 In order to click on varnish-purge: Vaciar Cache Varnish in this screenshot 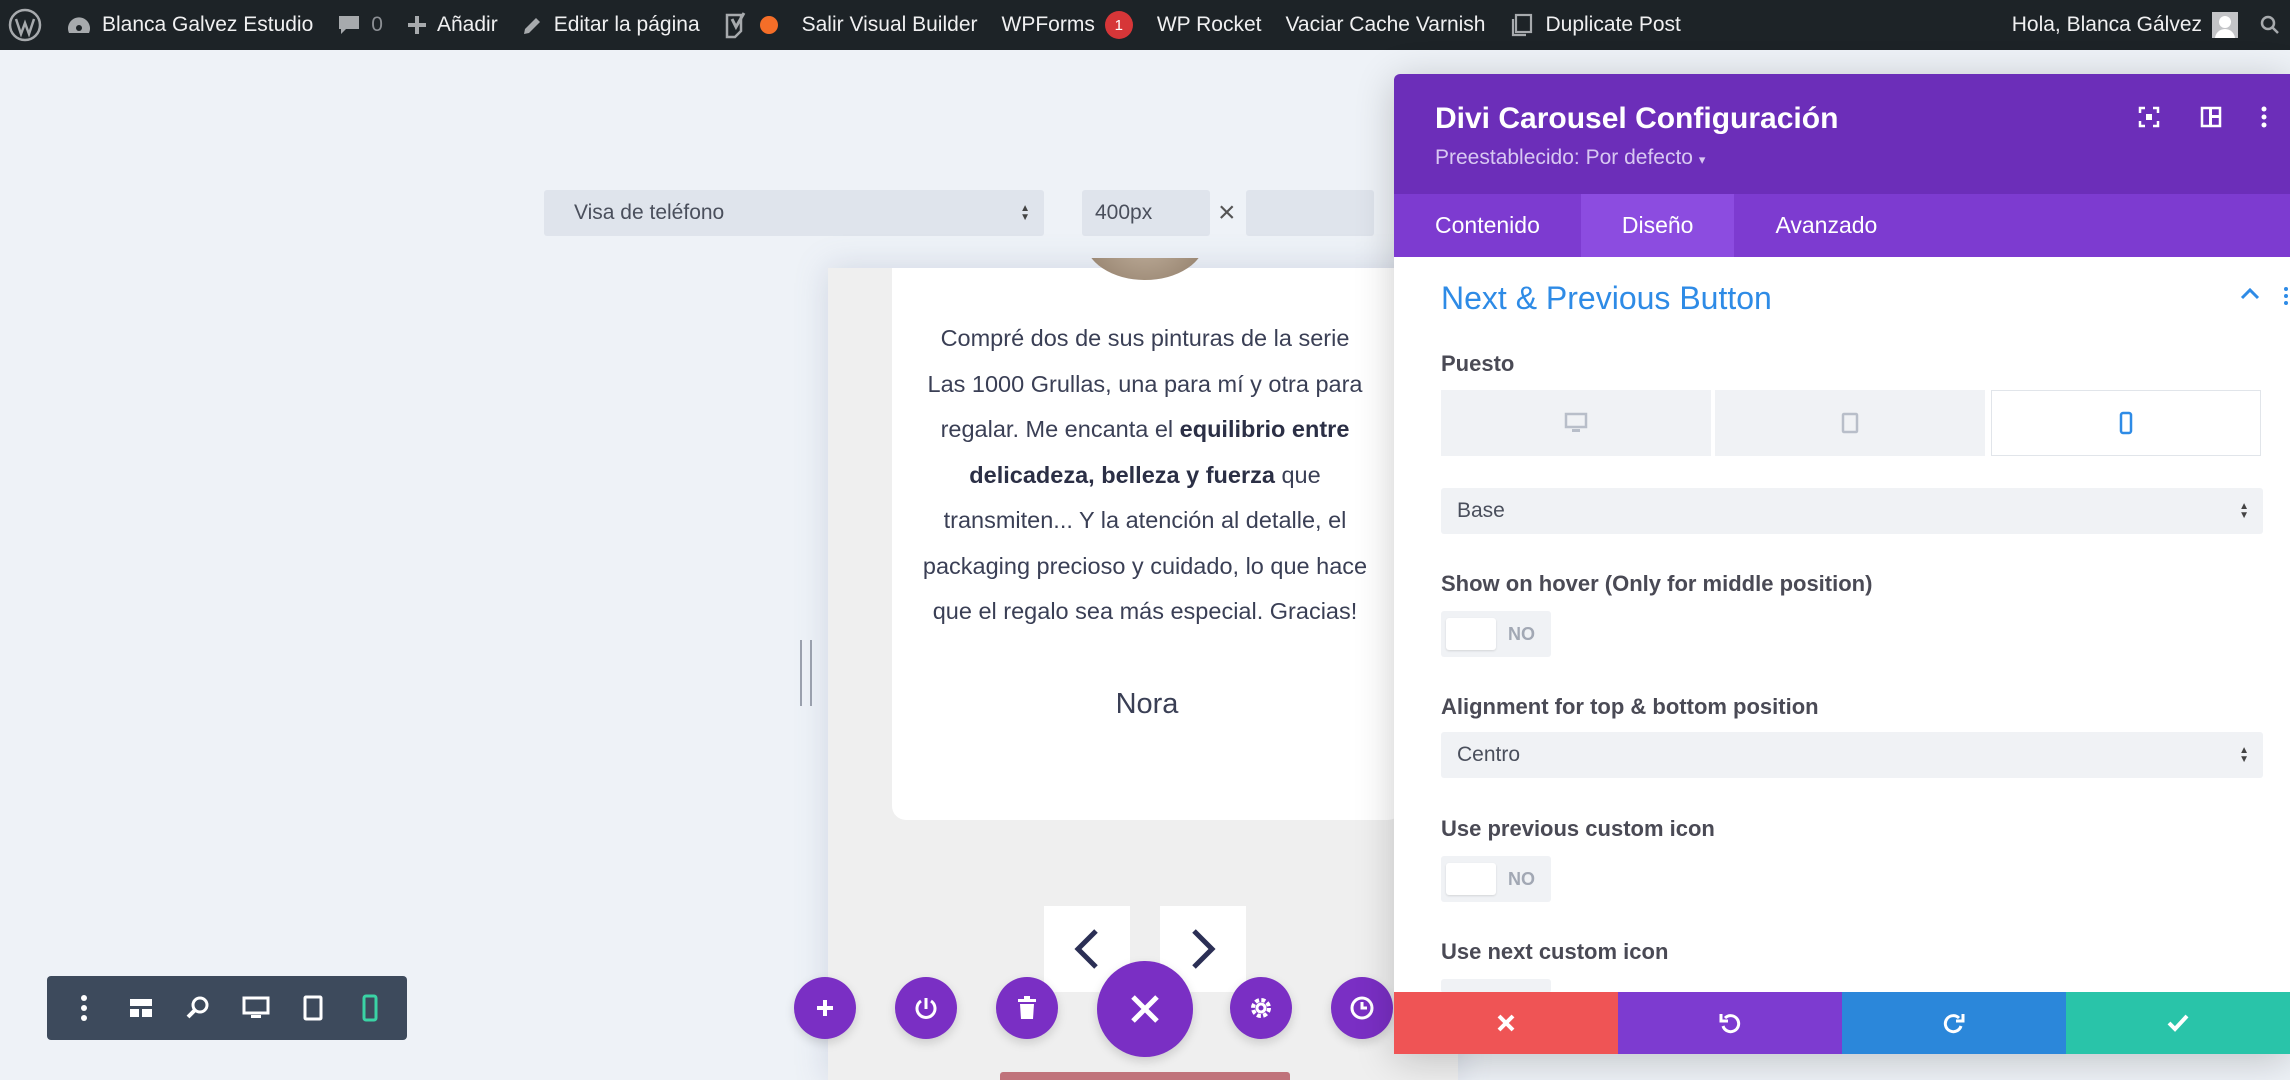, I will do `click(1385, 25)`.